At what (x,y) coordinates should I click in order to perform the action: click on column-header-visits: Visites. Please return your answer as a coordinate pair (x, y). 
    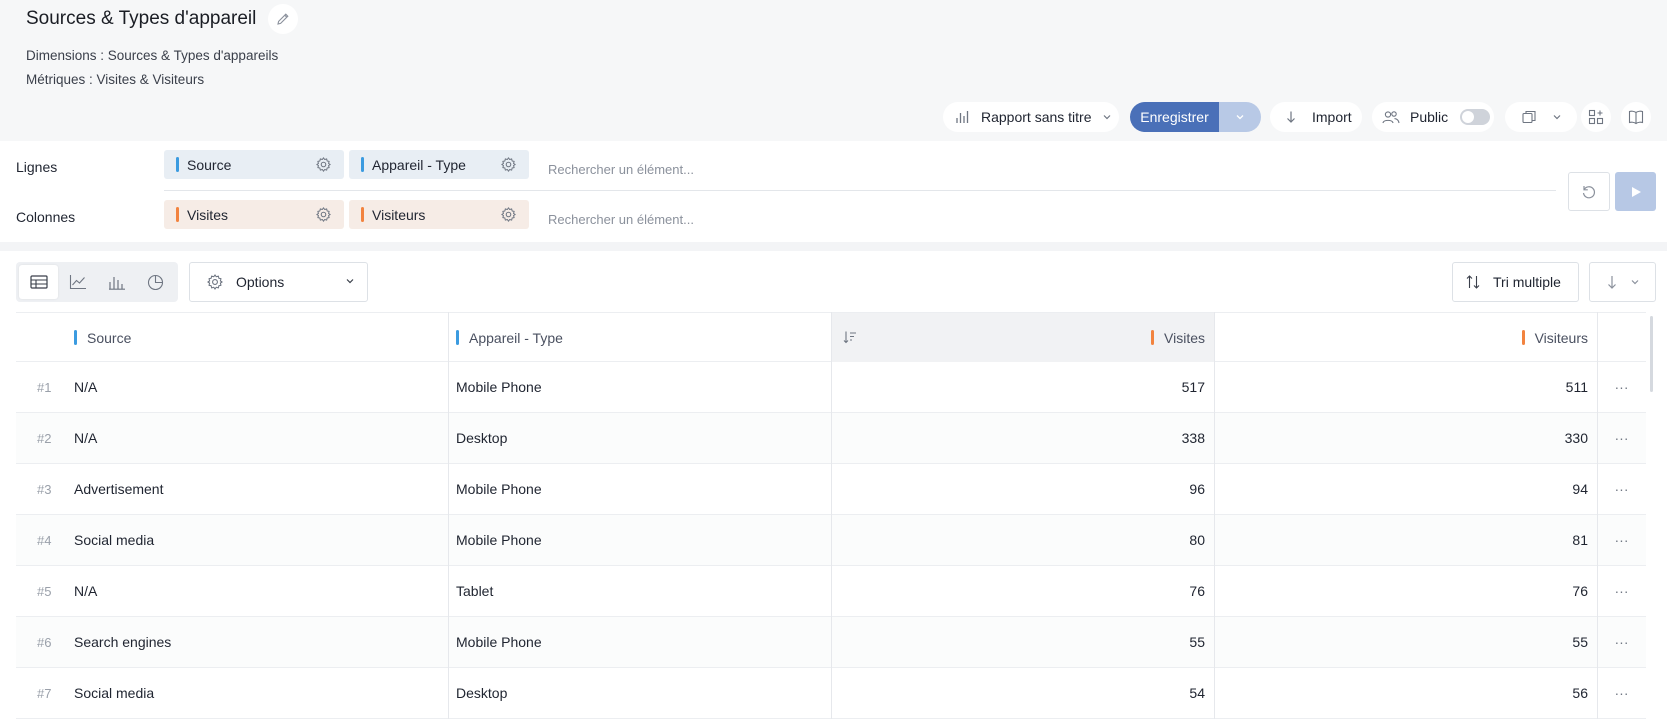
    Looking at the image, I should click on (1022, 337).